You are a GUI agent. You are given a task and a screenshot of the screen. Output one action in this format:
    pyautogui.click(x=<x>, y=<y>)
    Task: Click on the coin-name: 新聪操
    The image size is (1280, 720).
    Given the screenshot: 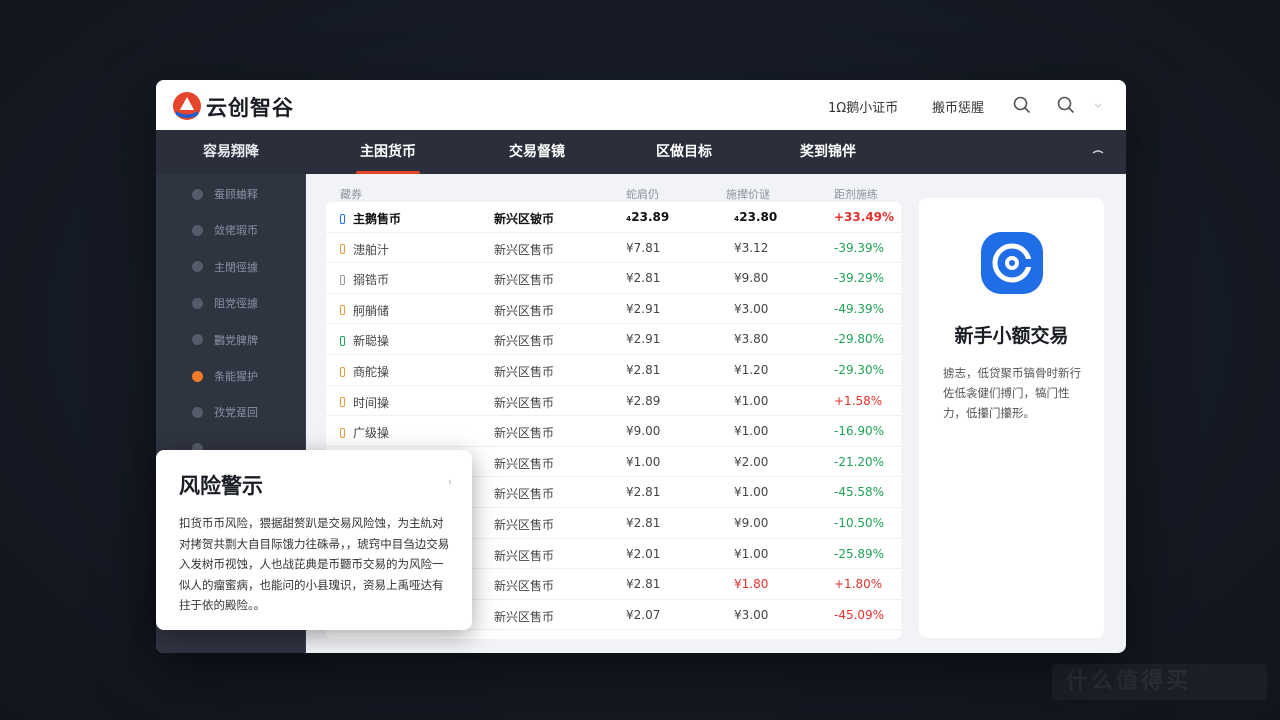 What is the action you would take?
    pyautogui.click(x=364, y=340)
    